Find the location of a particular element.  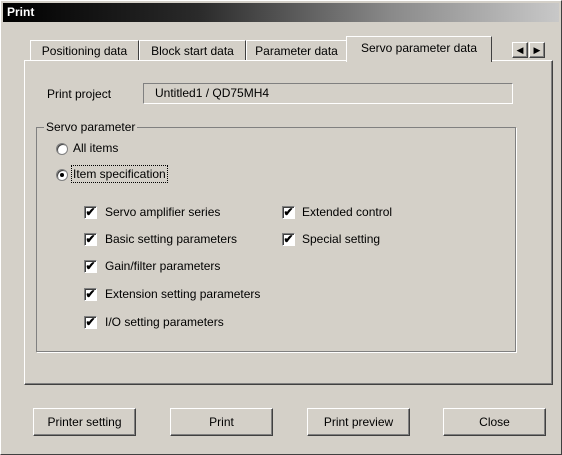

all-items-label: All items is located at coordinates (95, 148).